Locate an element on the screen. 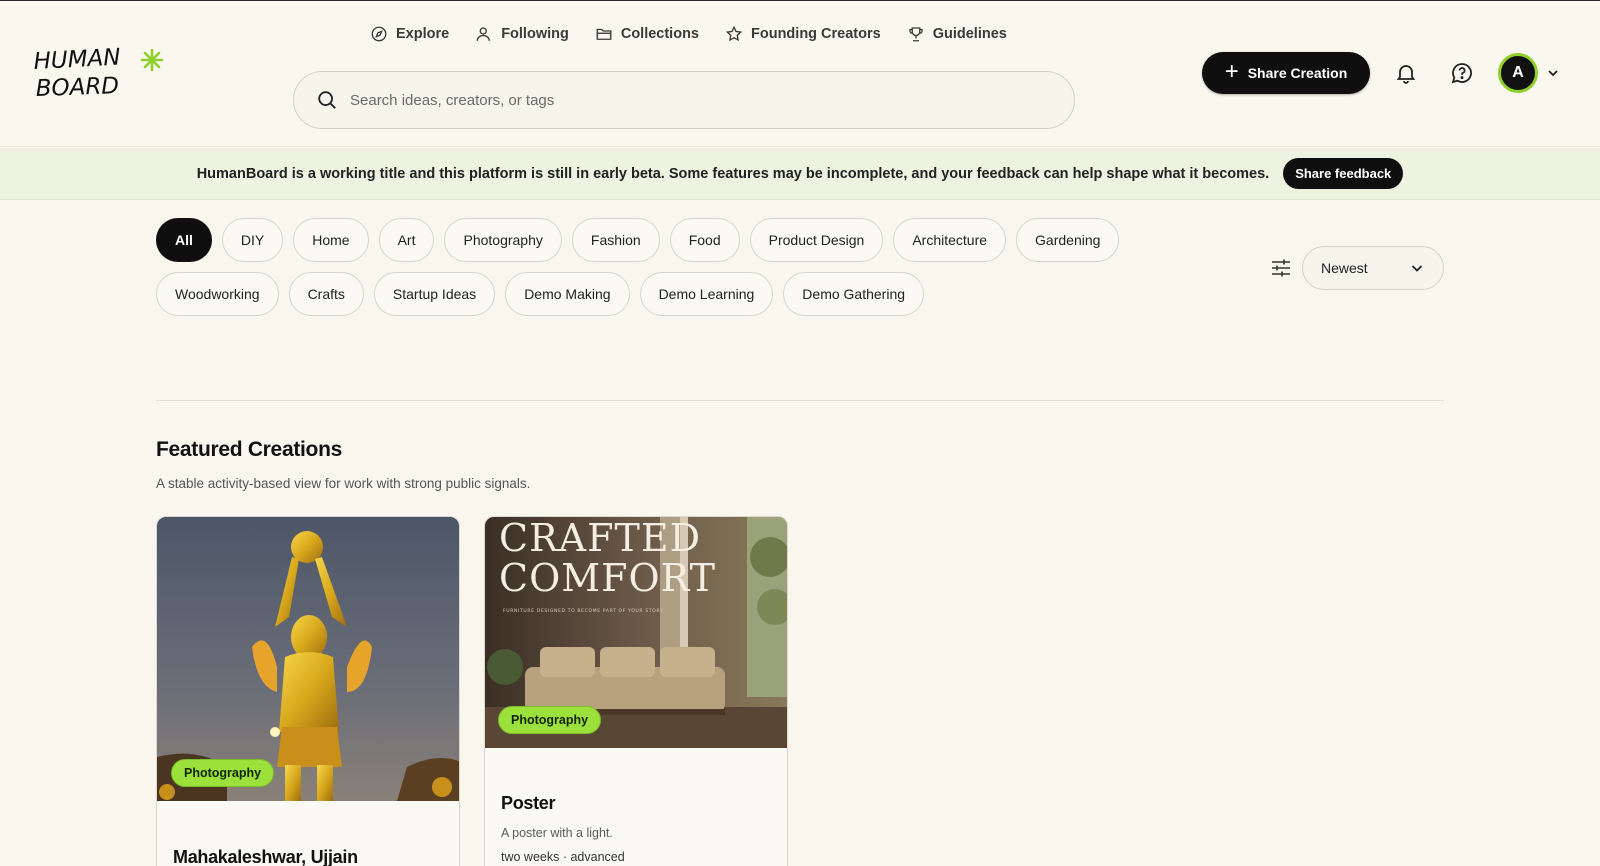 Image resolution: width=1600 pixels, height=866 pixels. svg-text: BOARD is located at coordinates (77, 87).